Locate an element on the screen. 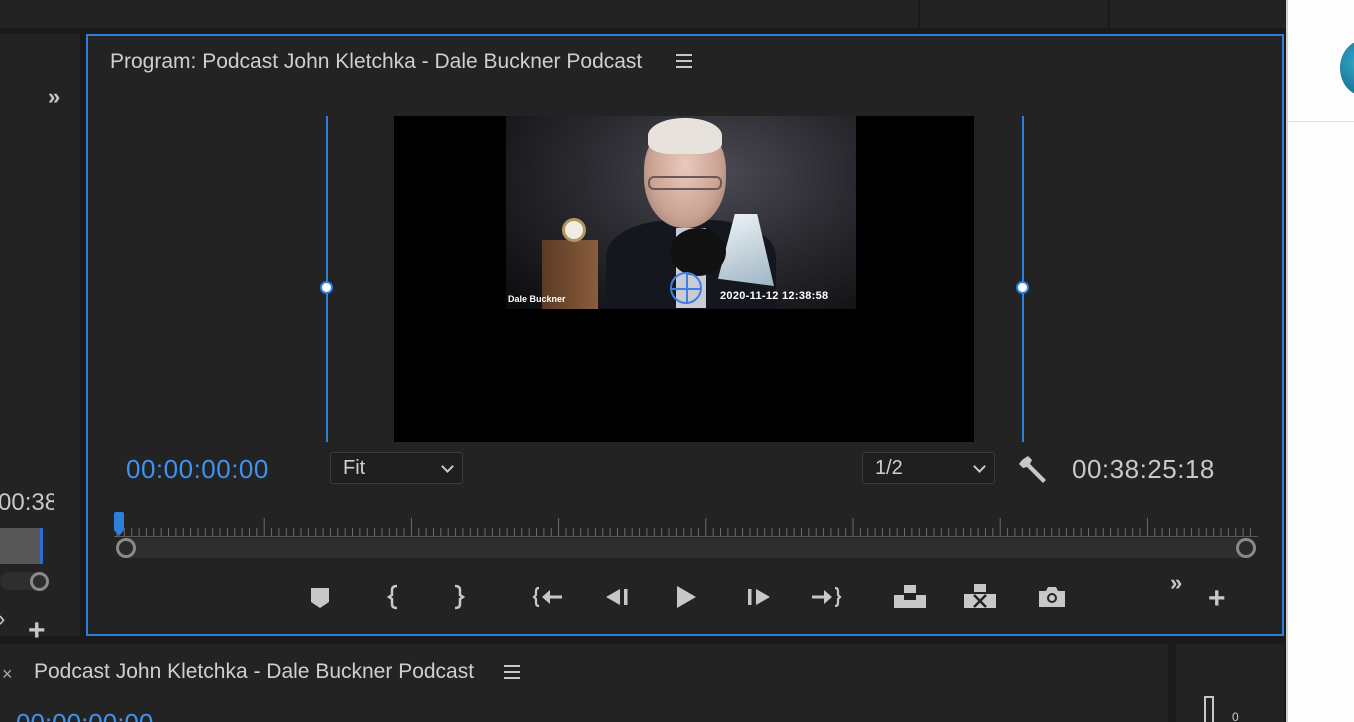 This screenshot has height=722, width=1354. ruler-baseline is located at coordinates (686, 536).